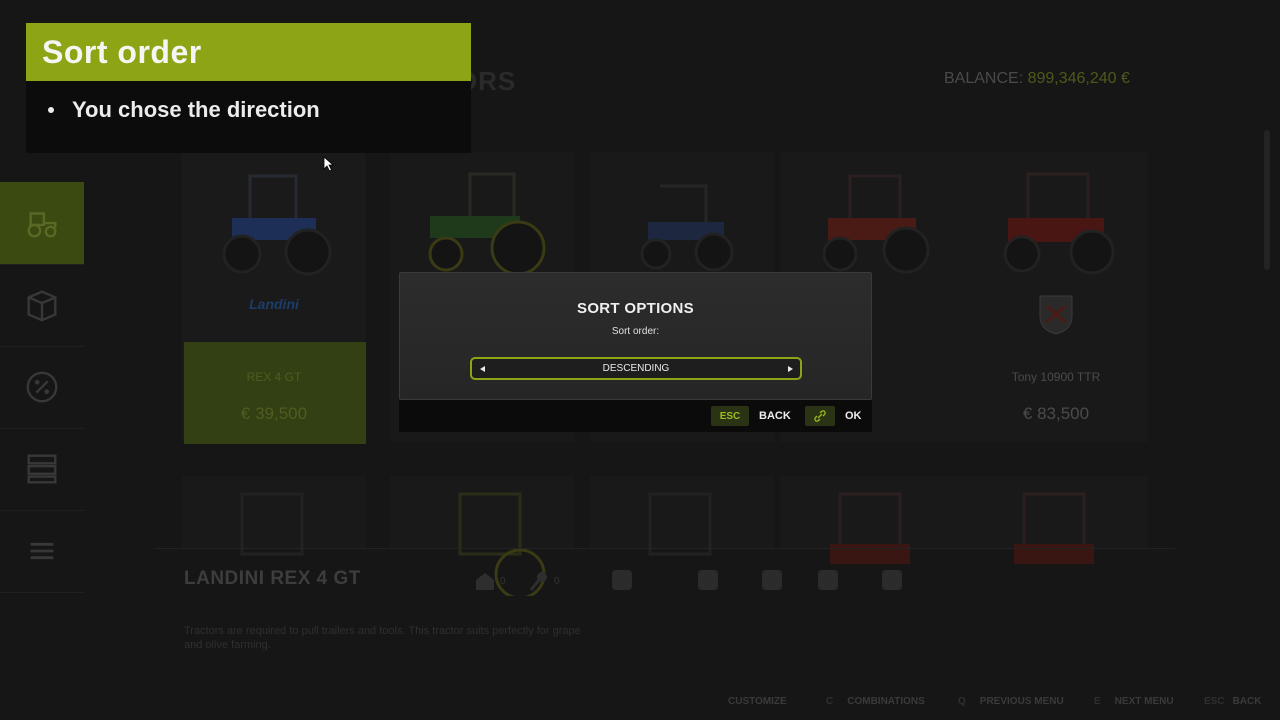 The width and height of the screenshot is (1280, 720). Describe the element at coordinates (485, 581) in the screenshot. I see `garage-icon` at that location.